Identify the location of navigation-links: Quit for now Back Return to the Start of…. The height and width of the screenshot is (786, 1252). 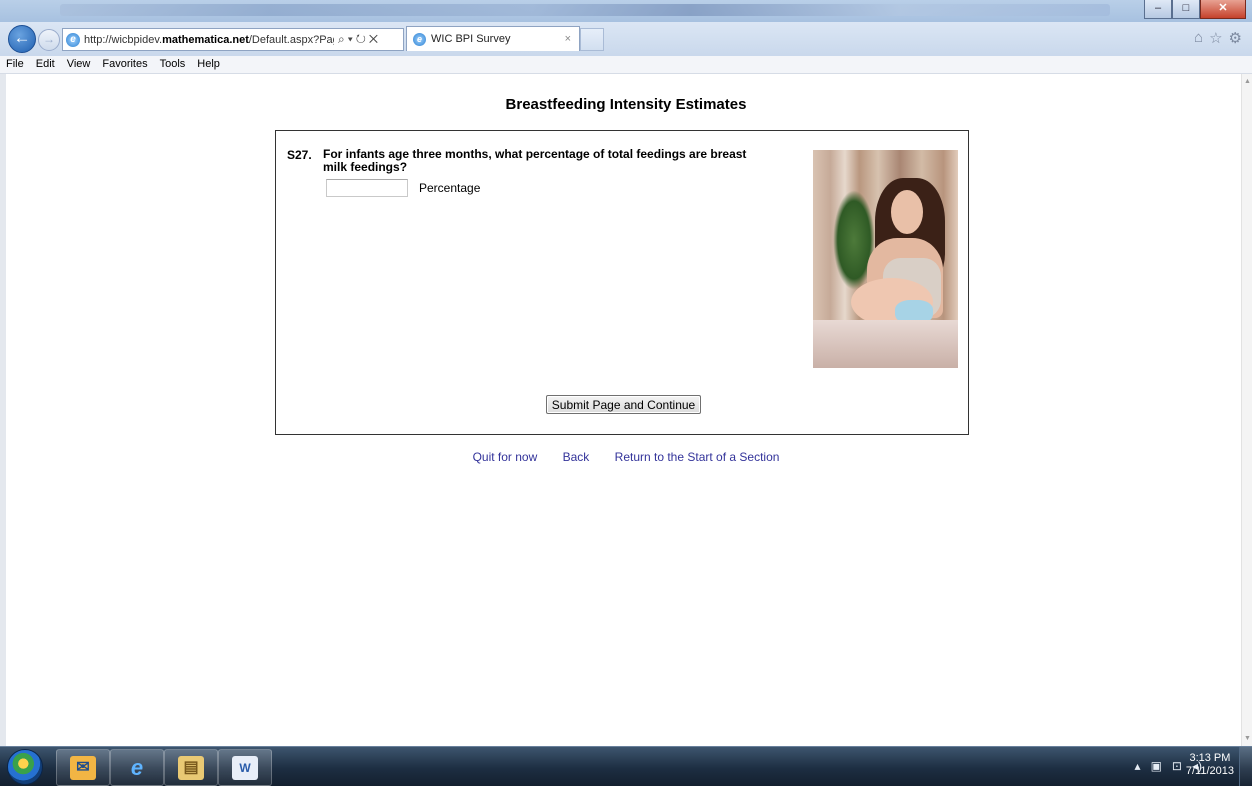
(626, 457).